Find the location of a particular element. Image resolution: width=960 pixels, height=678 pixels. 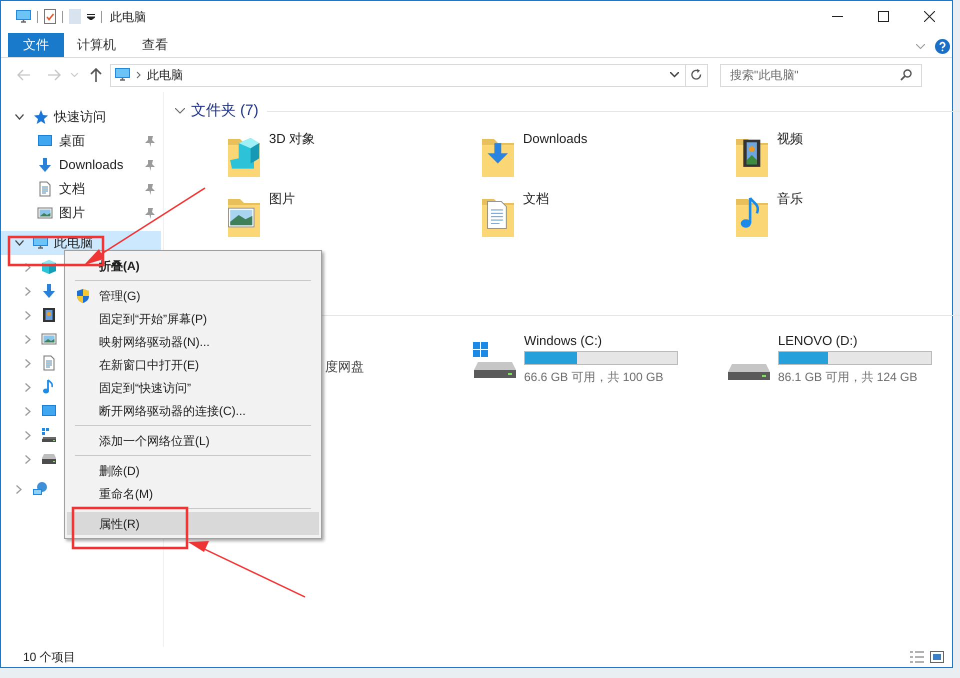

cube-icon is located at coordinates (49, 267).